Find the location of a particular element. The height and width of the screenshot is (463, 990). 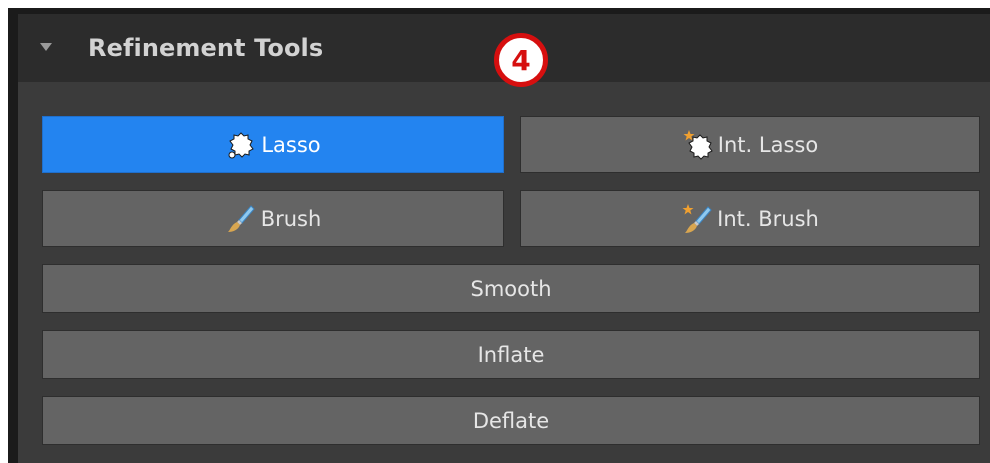

brush-button: Brush is located at coordinates (273, 218).